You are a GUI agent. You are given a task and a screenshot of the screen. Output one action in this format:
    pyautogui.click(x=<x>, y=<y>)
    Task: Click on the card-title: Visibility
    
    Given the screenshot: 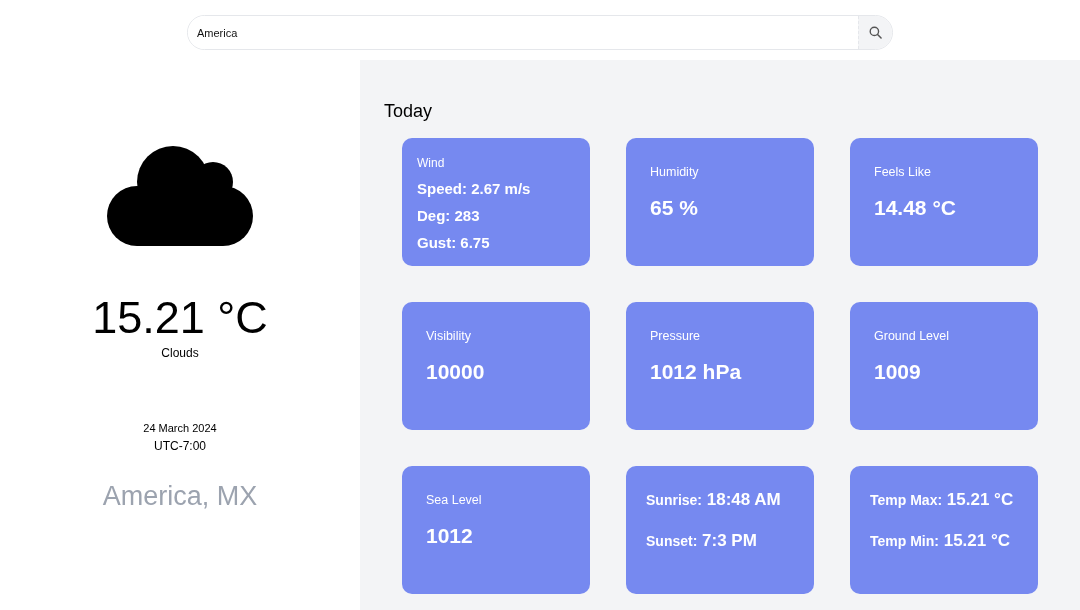 What is the action you would take?
    pyautogui.click(x=449, y=336)
    